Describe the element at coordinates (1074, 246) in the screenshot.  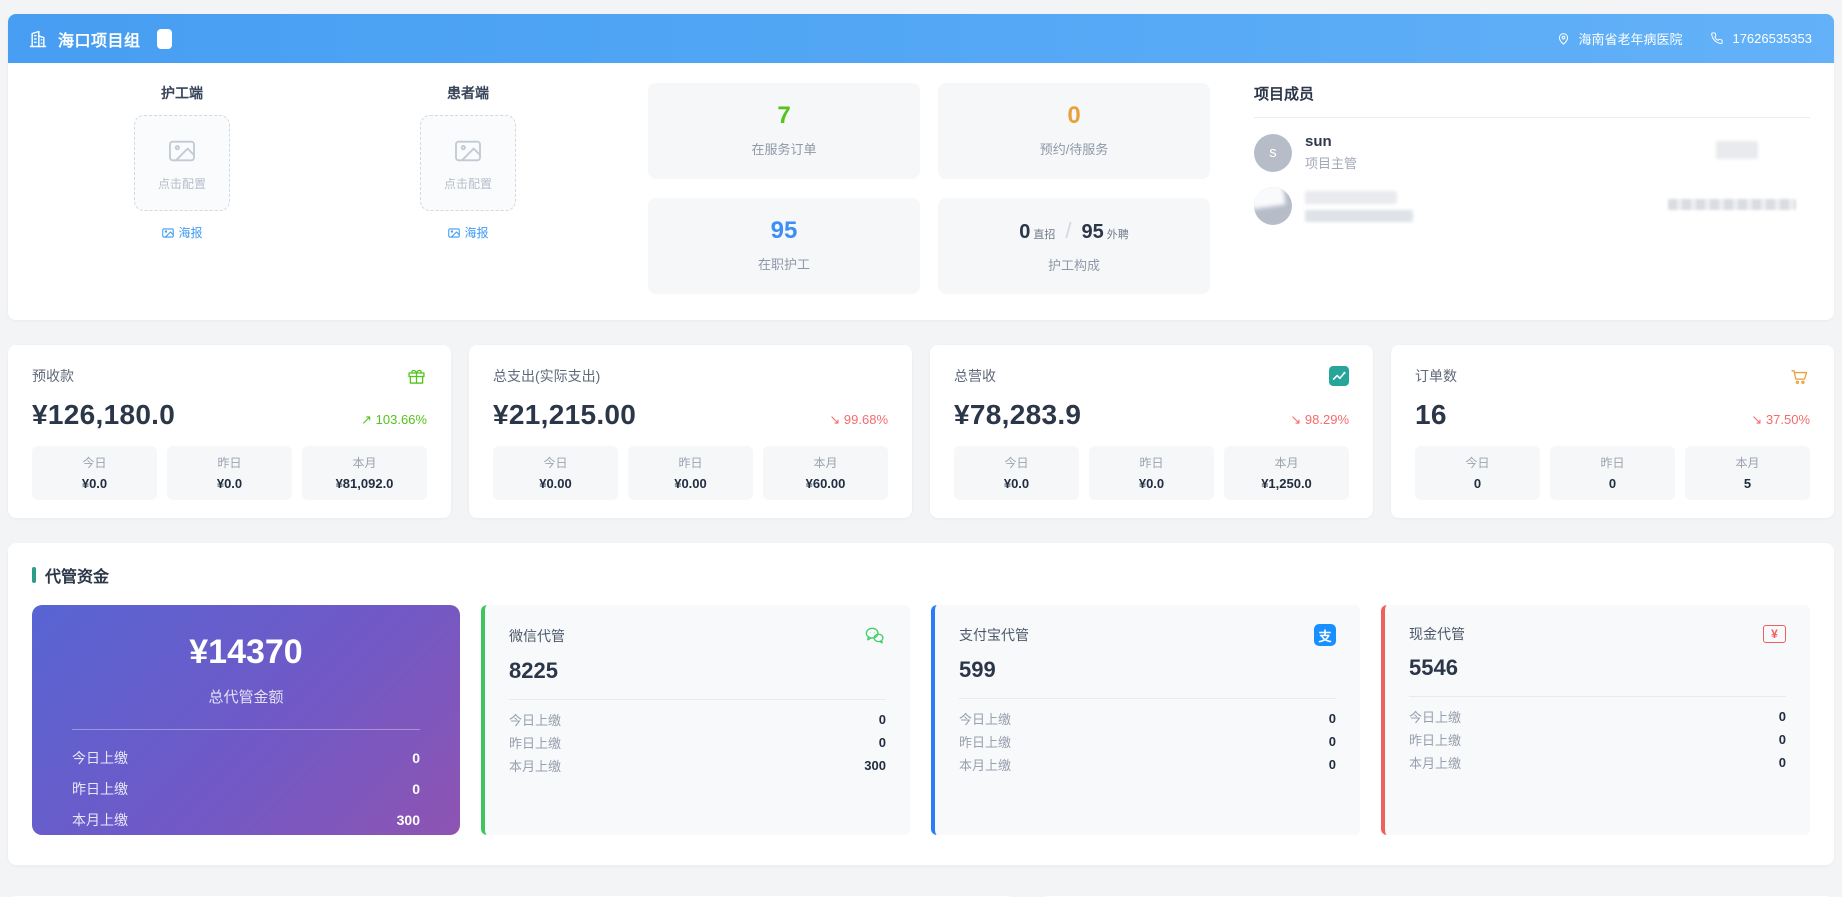
I see `stat-tile-caregiver-composition: 0 直招 / 95 外聘 护工构成` at that location.